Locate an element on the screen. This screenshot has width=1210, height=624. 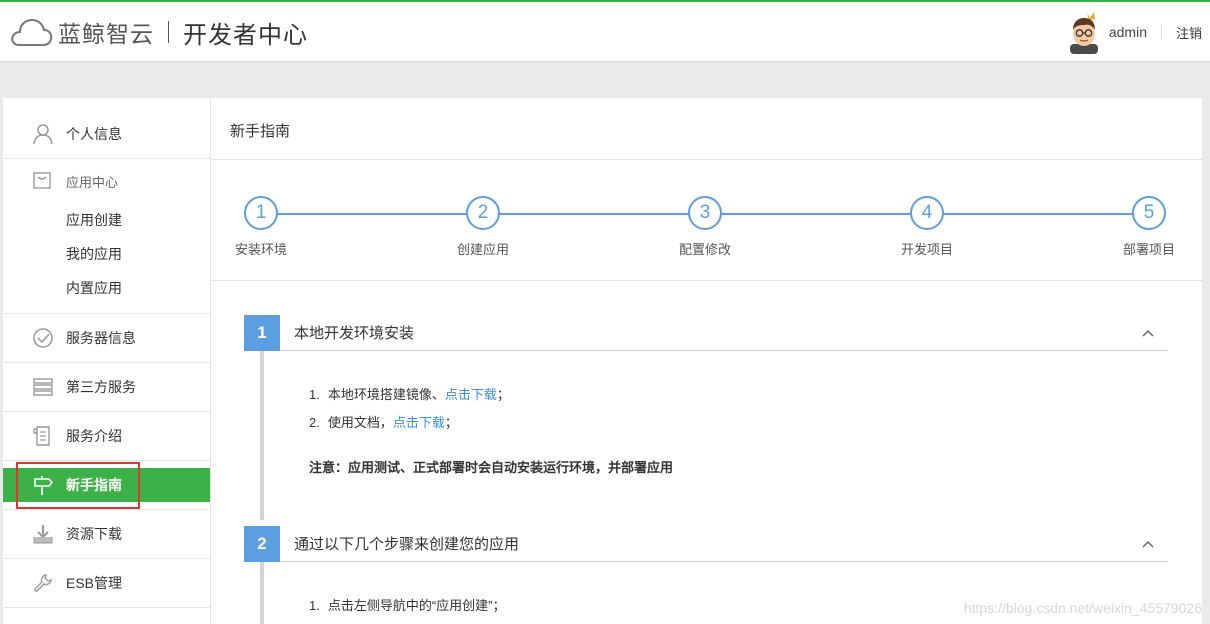
username: admin is located at coordinates (1128, 32).